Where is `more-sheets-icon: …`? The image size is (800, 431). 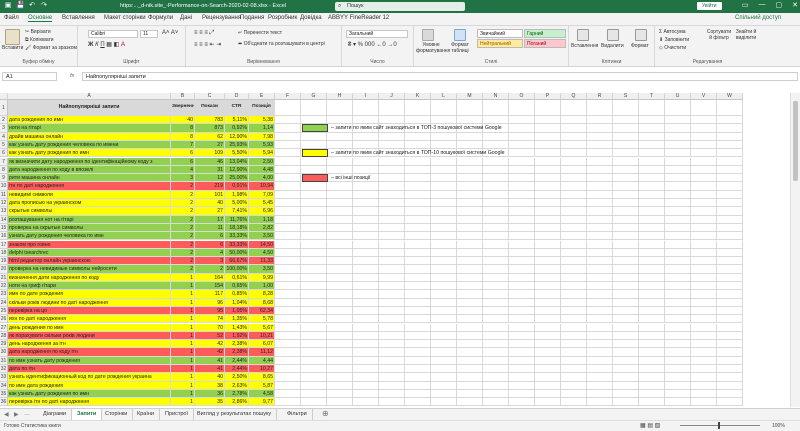
more-sheets-icon: … is located at coordinates (27, 414).